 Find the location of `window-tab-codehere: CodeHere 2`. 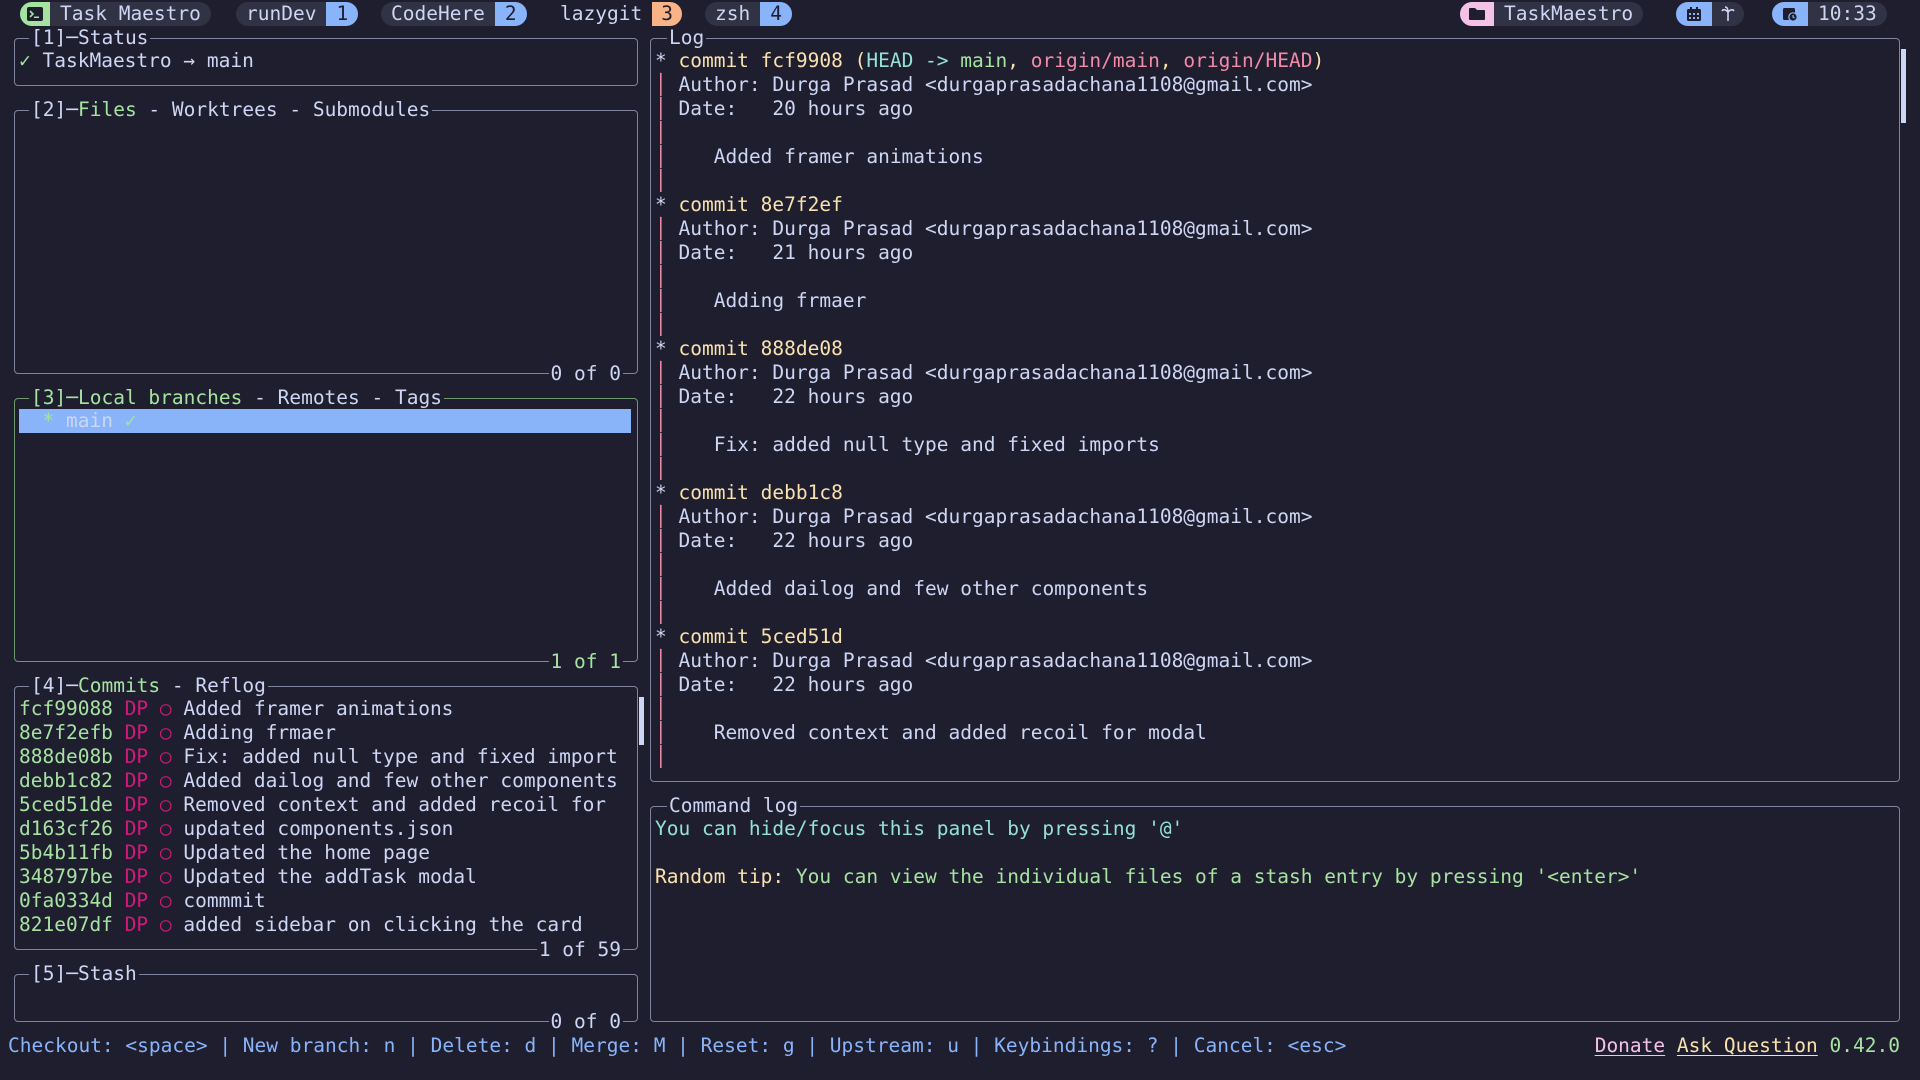

window-tab-codehere: CodeHere 2 is located at coordinates (454, 14).